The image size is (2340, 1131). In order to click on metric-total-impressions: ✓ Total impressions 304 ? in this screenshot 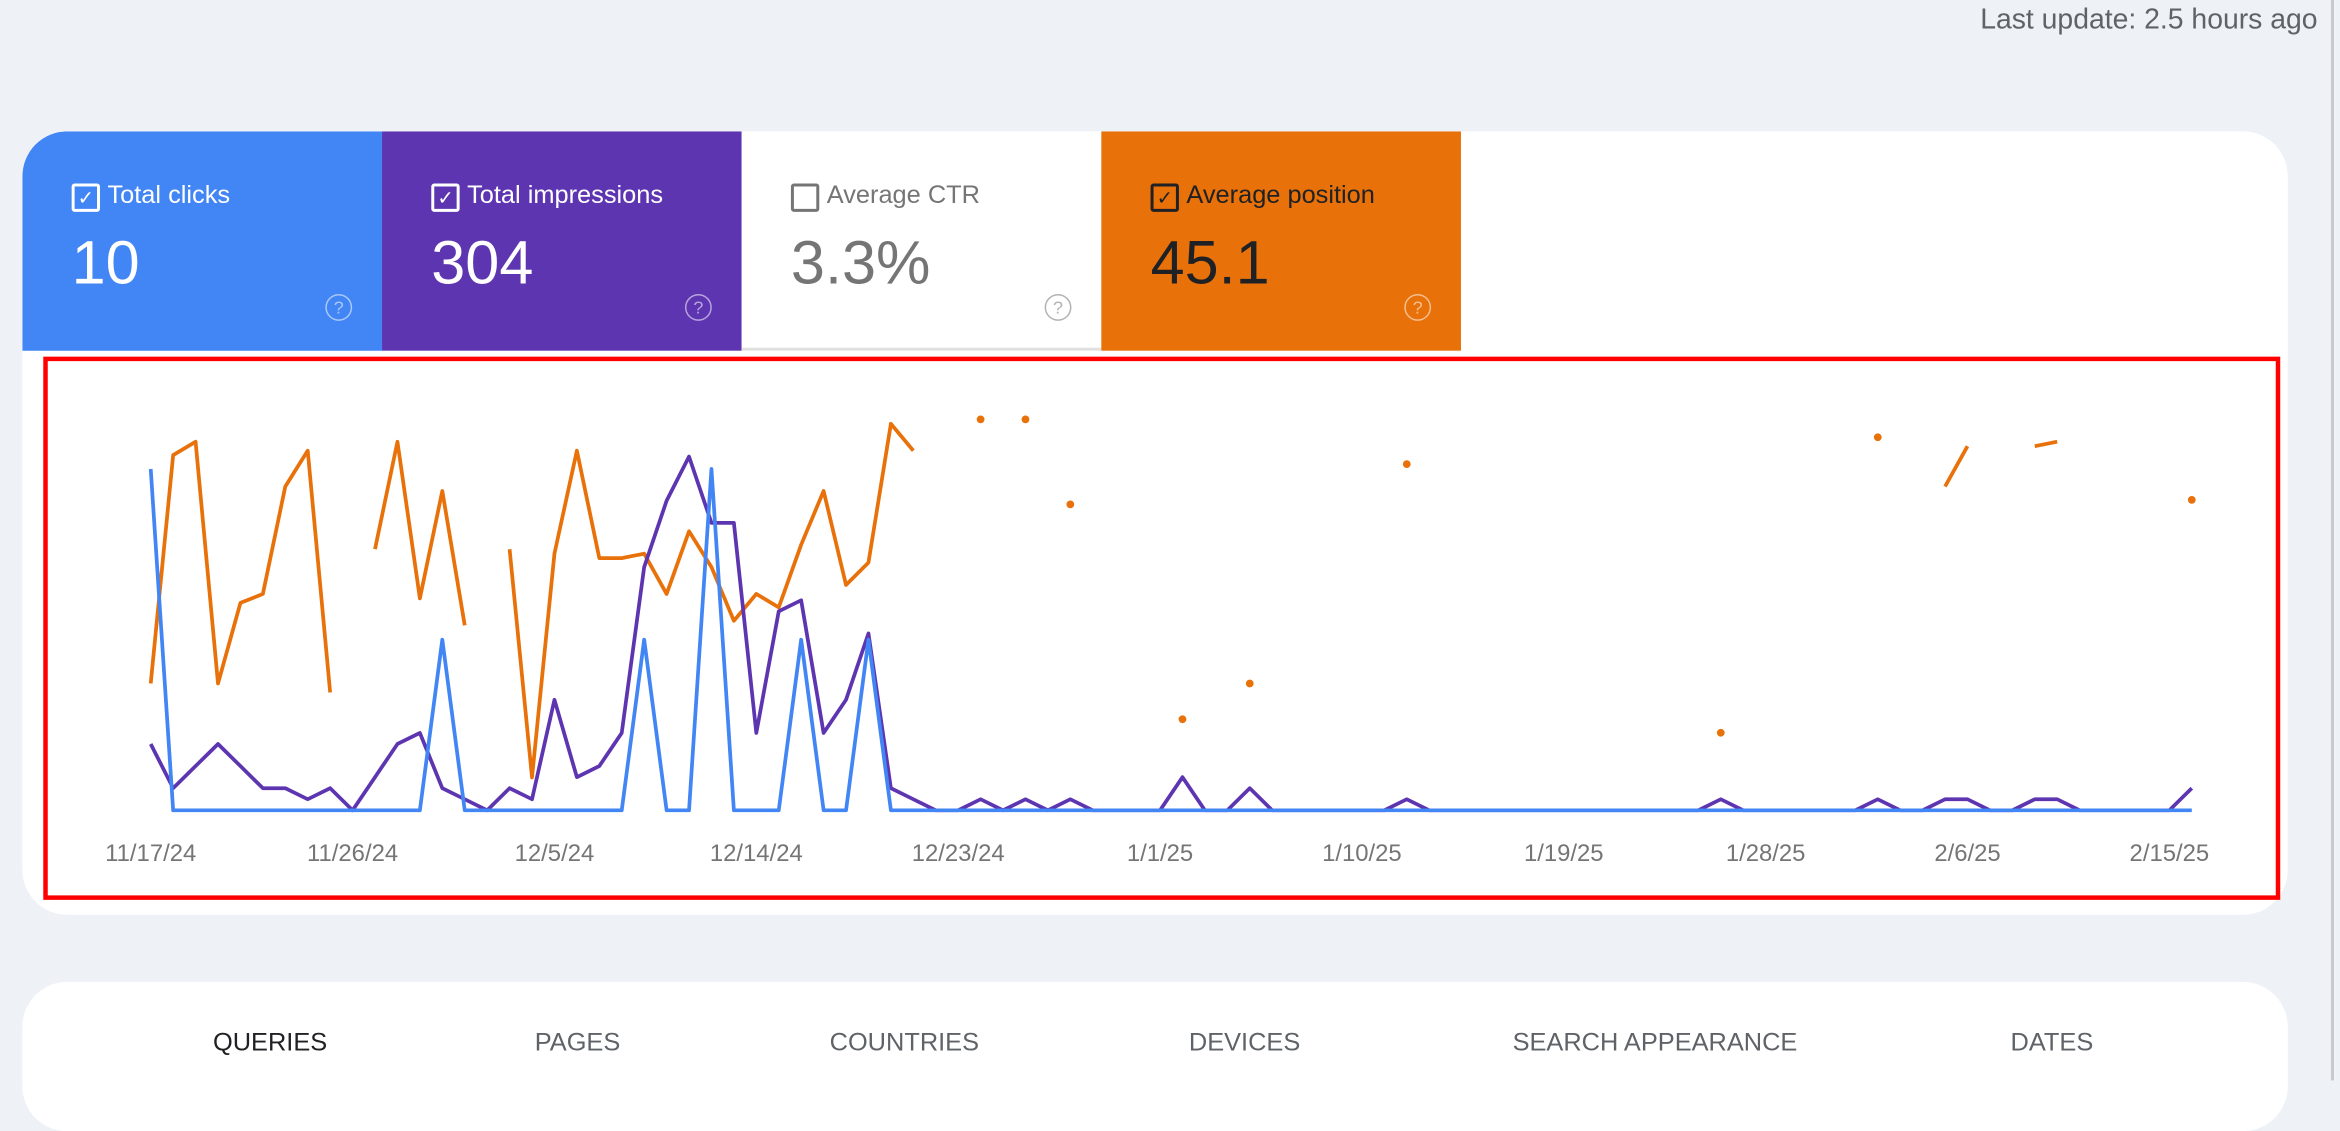, I will do `click(562, 241)`.